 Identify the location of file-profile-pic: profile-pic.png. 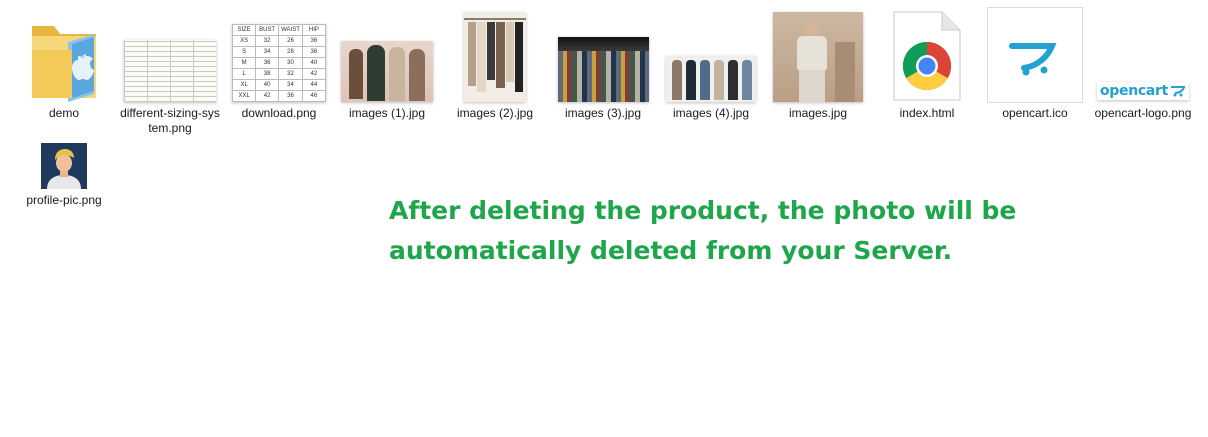
(64, 150).